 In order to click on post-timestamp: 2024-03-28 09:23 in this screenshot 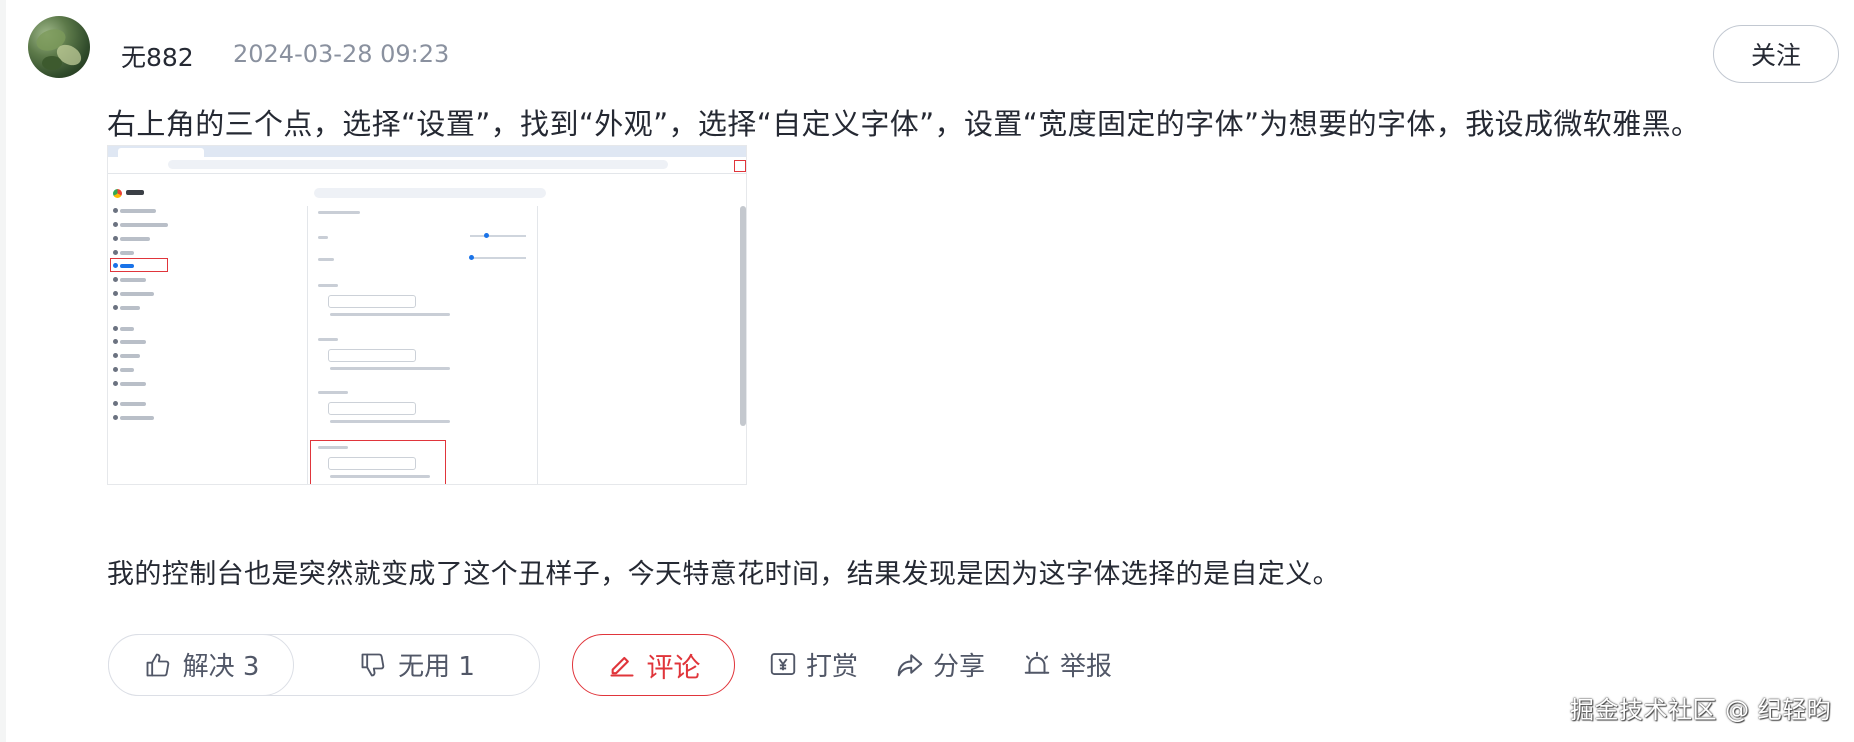, I will do `click(341, 54)`.